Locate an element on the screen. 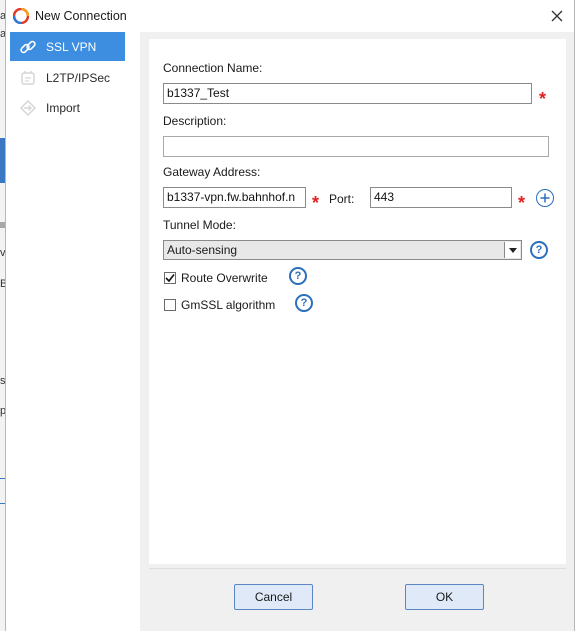 The image size is (575, 631). route-overwrite-help-icon: ? is located at coordinates (298, 276).